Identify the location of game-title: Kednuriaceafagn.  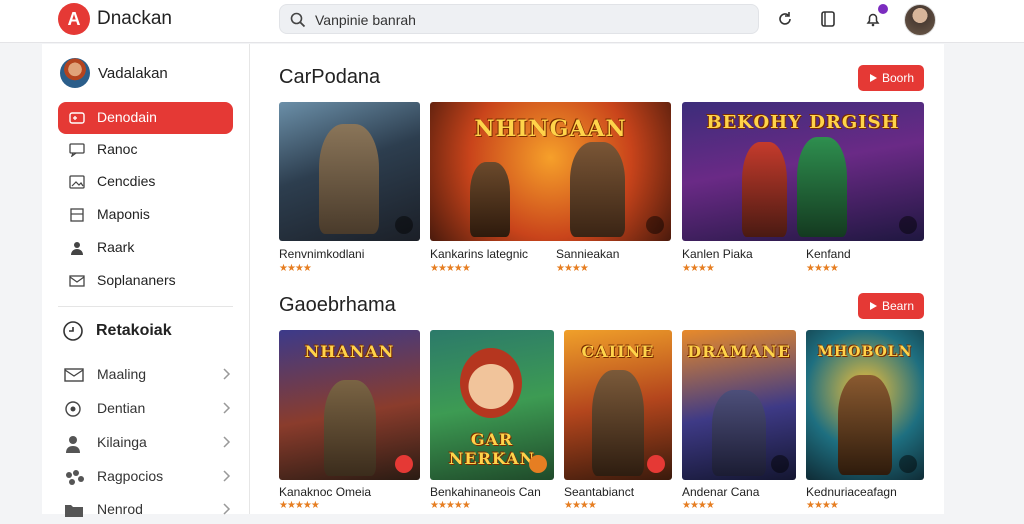
(851, 492).